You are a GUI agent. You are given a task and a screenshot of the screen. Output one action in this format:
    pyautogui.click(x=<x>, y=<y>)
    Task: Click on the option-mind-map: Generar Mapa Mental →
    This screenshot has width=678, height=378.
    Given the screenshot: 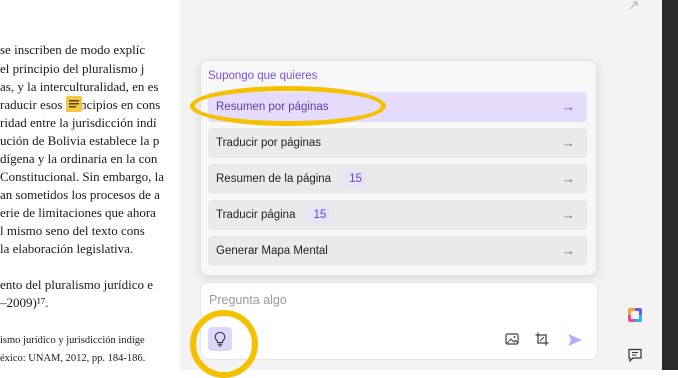 What is the action you would take?
    pyautogui.click(x=397, y=251)
    